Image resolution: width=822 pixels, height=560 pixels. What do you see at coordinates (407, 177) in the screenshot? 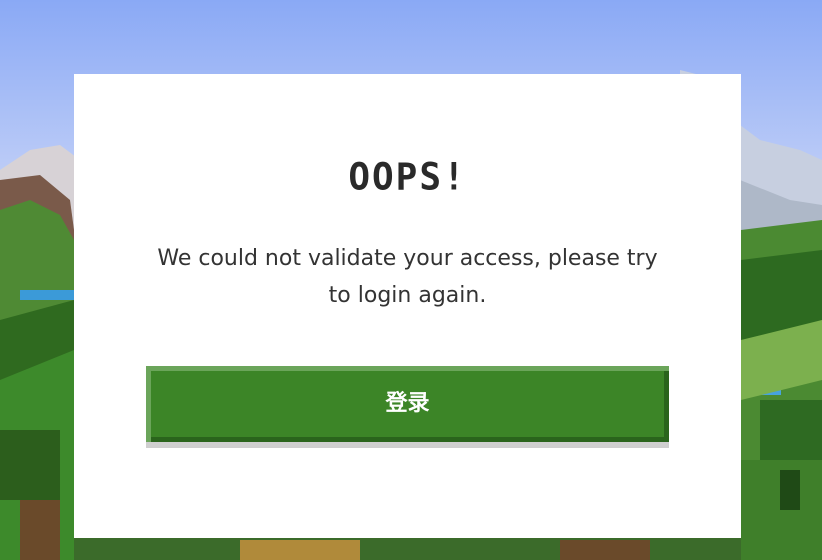
I see `dialog-title: OOPS!` at bounding box center [407, 177].